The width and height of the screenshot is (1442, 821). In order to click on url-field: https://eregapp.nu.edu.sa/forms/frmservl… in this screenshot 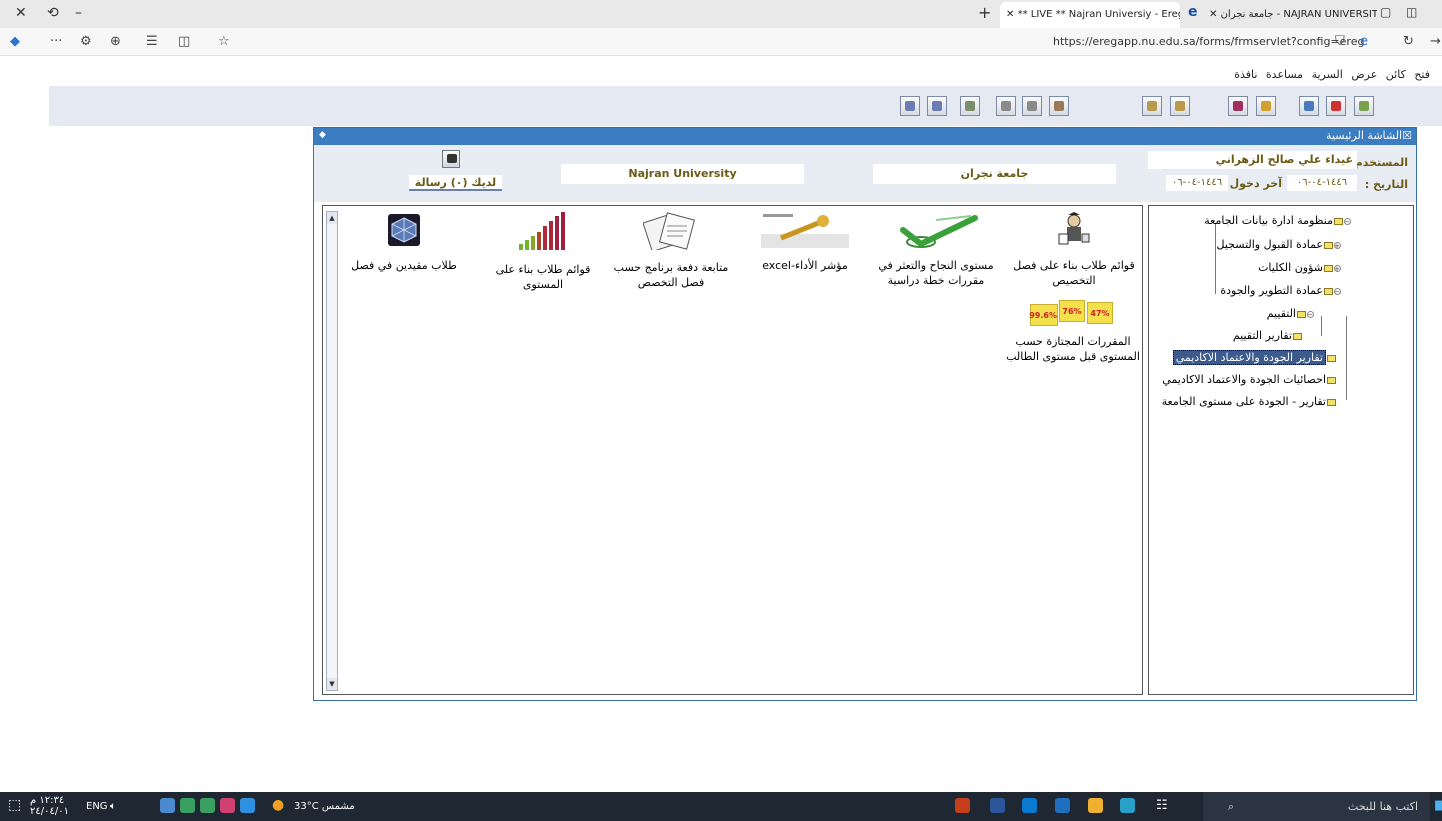, I will do `click(1208, 41)`.